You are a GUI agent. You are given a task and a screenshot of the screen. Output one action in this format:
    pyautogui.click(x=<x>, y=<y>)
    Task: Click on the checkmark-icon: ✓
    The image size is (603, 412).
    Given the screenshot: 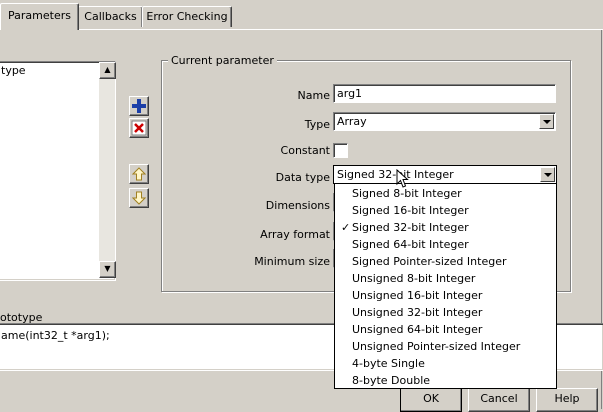 What is the action you would take?
    pyautogui.click(x=346, y=227)
    